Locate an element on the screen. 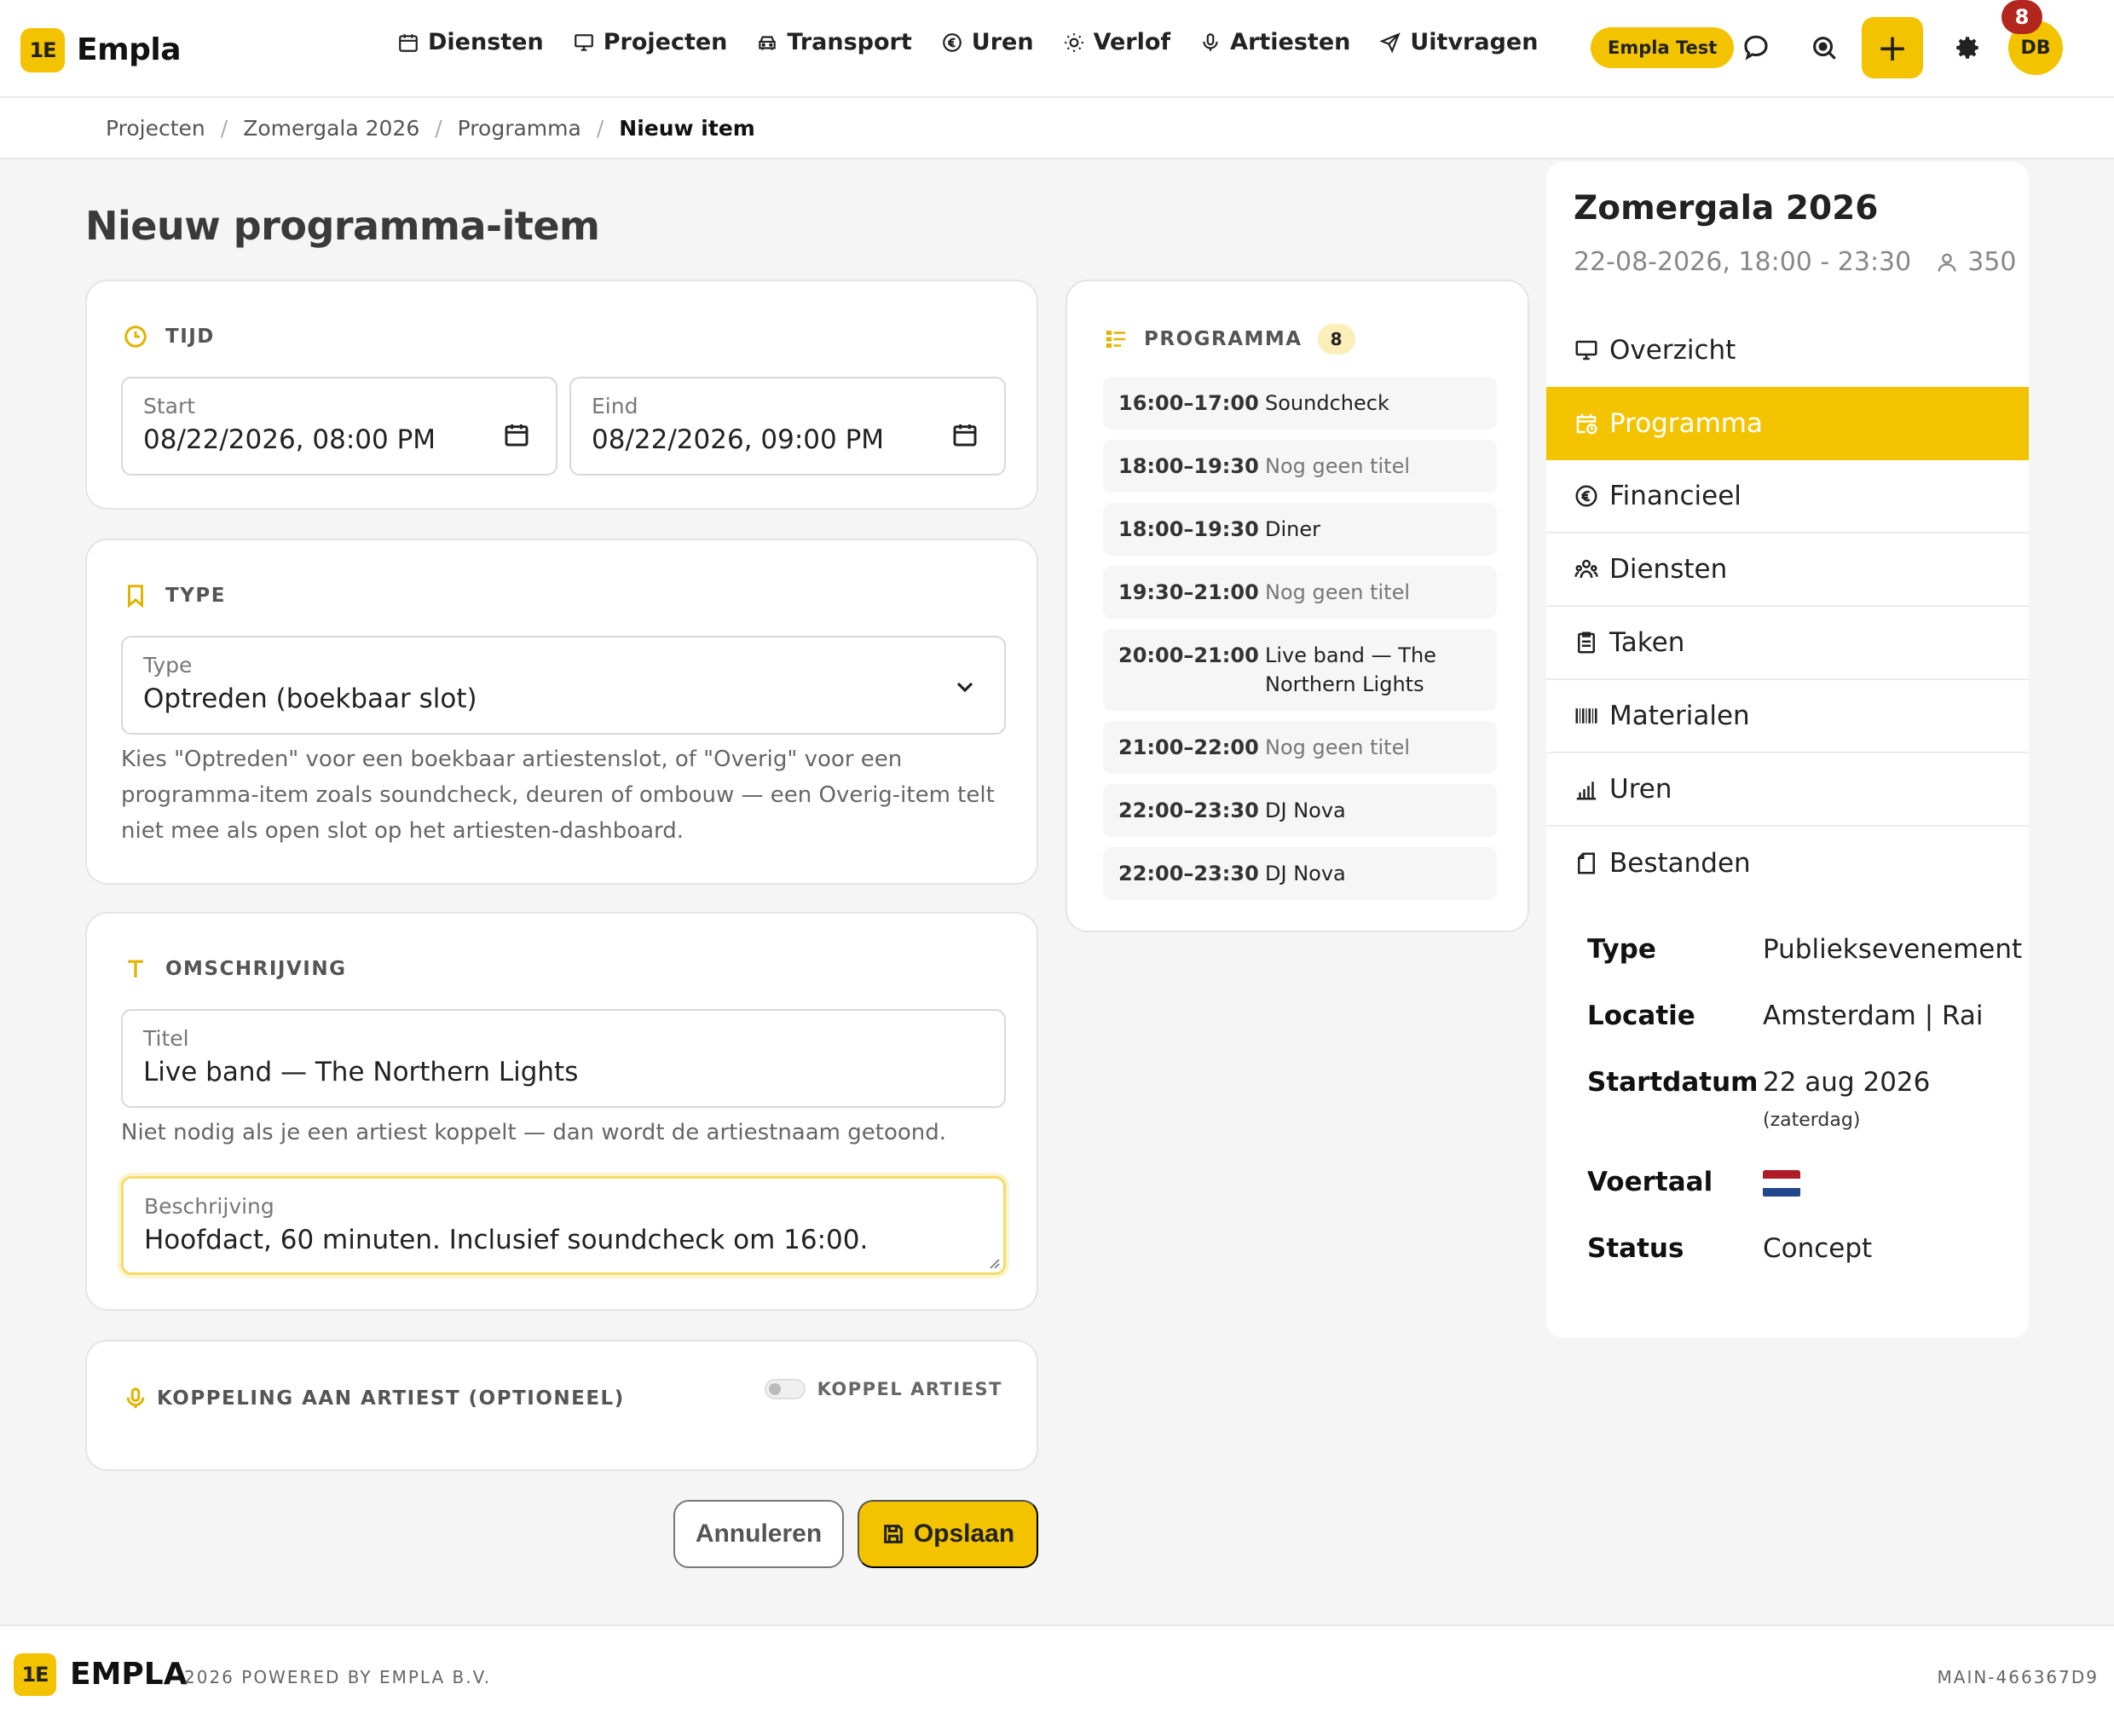 This screenshot has height=1736, width=2114. end-label: Eind is located at coordinates (615, 406).